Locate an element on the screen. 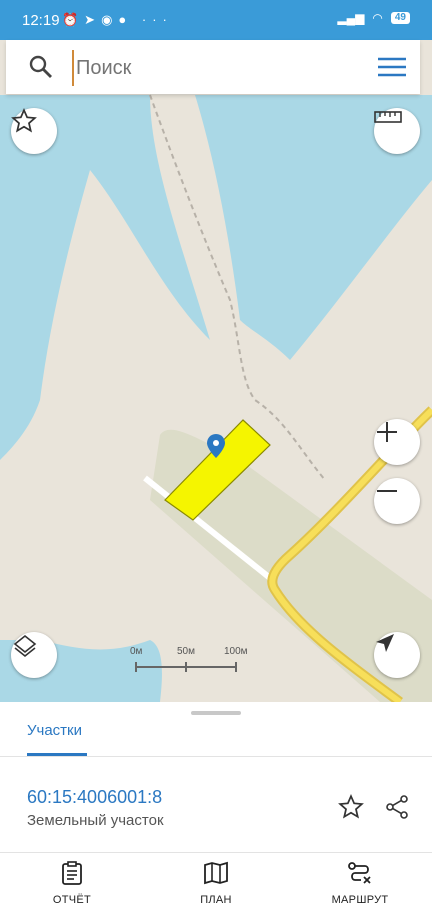  status-right-icons: ▂▄▆ ◠ 49 is located at coordinates (373, 18).